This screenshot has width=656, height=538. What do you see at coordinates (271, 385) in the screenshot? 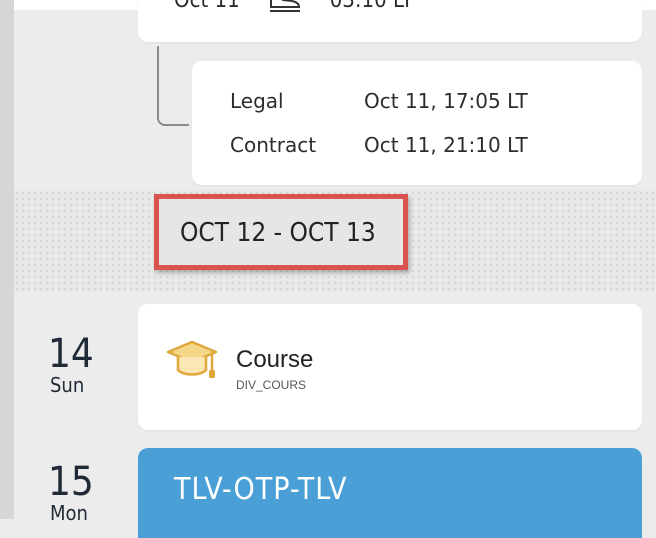
I see `course-code: DIV_COURS` at bounding box center [271, 385].